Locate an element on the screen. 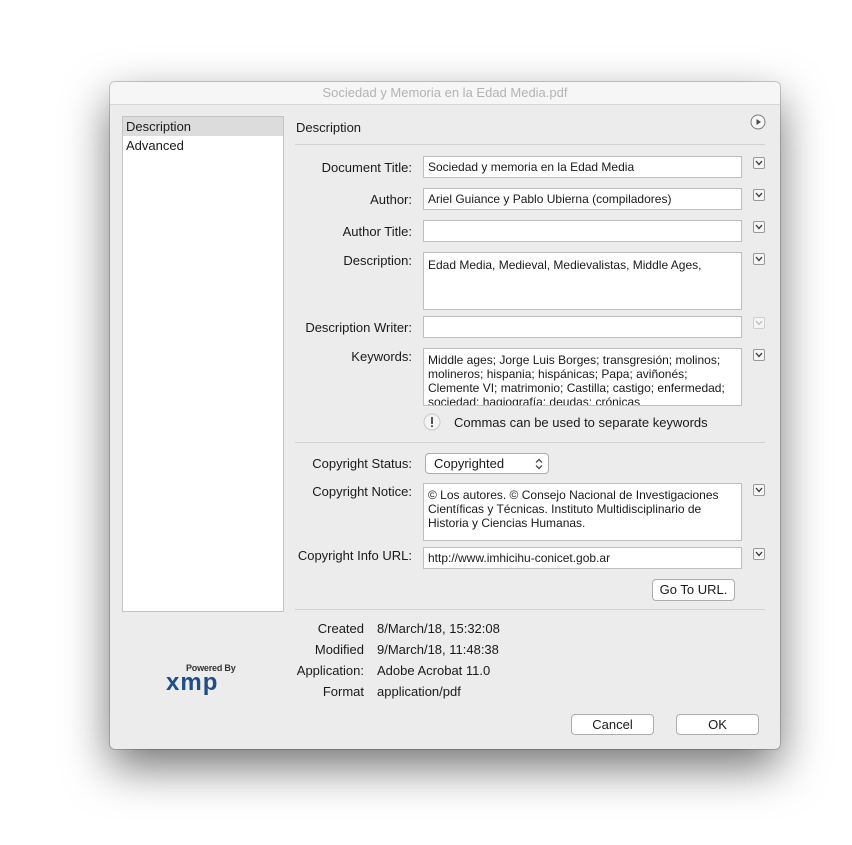 The height and width of the screenshot is (845, 852). copyright-url-field: http://www.imhicihu-conicet.gob.ar is located at coordinates (582, 558).